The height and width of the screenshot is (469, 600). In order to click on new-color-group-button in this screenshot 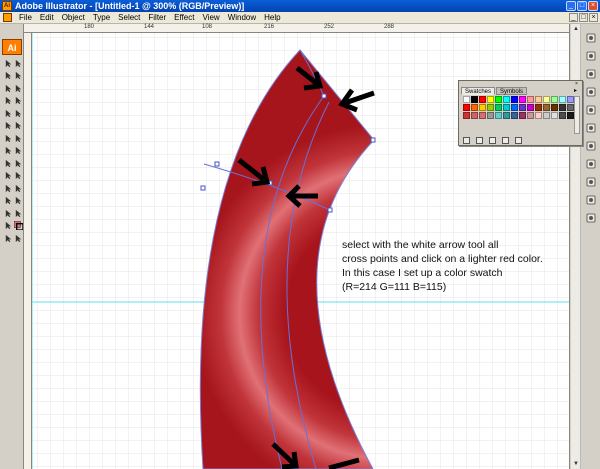, I will do `click(492, 140)`.